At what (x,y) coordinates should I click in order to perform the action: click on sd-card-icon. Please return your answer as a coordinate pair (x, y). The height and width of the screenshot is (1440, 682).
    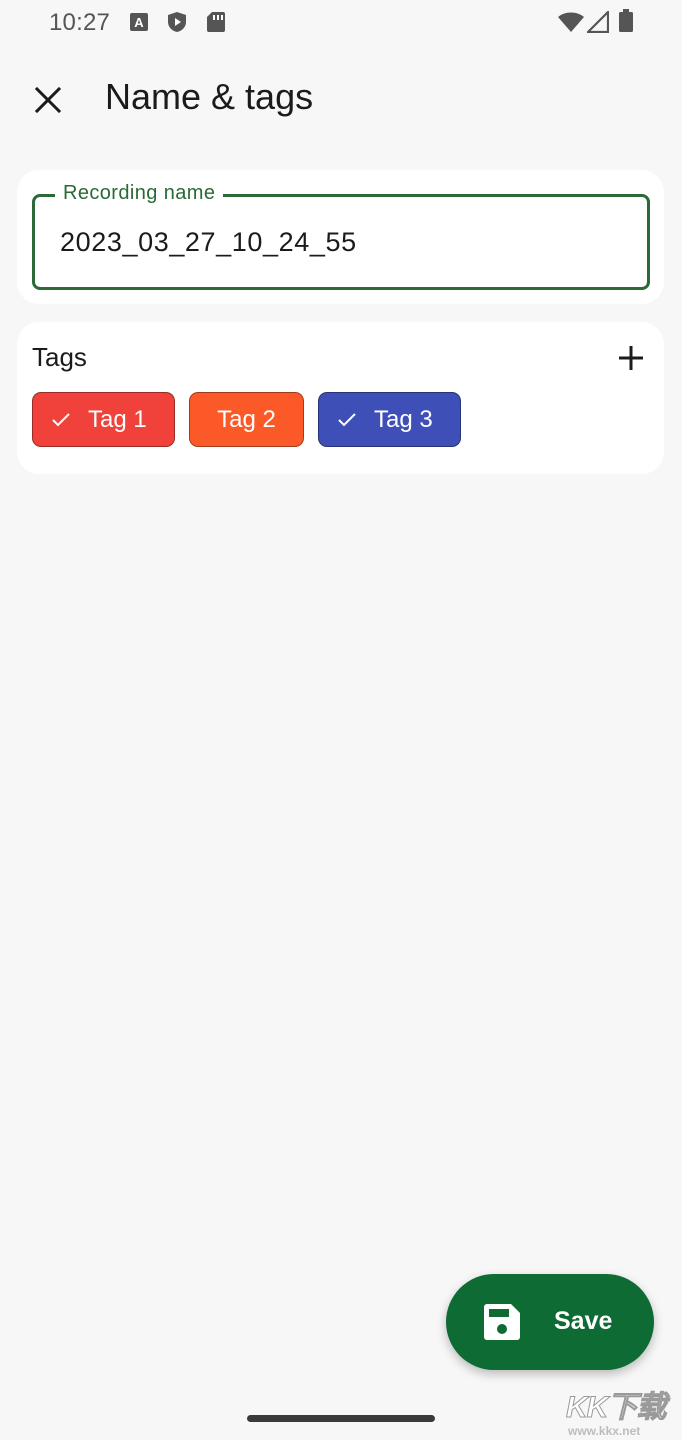
    Looking at the image, I should click on (216, 22).